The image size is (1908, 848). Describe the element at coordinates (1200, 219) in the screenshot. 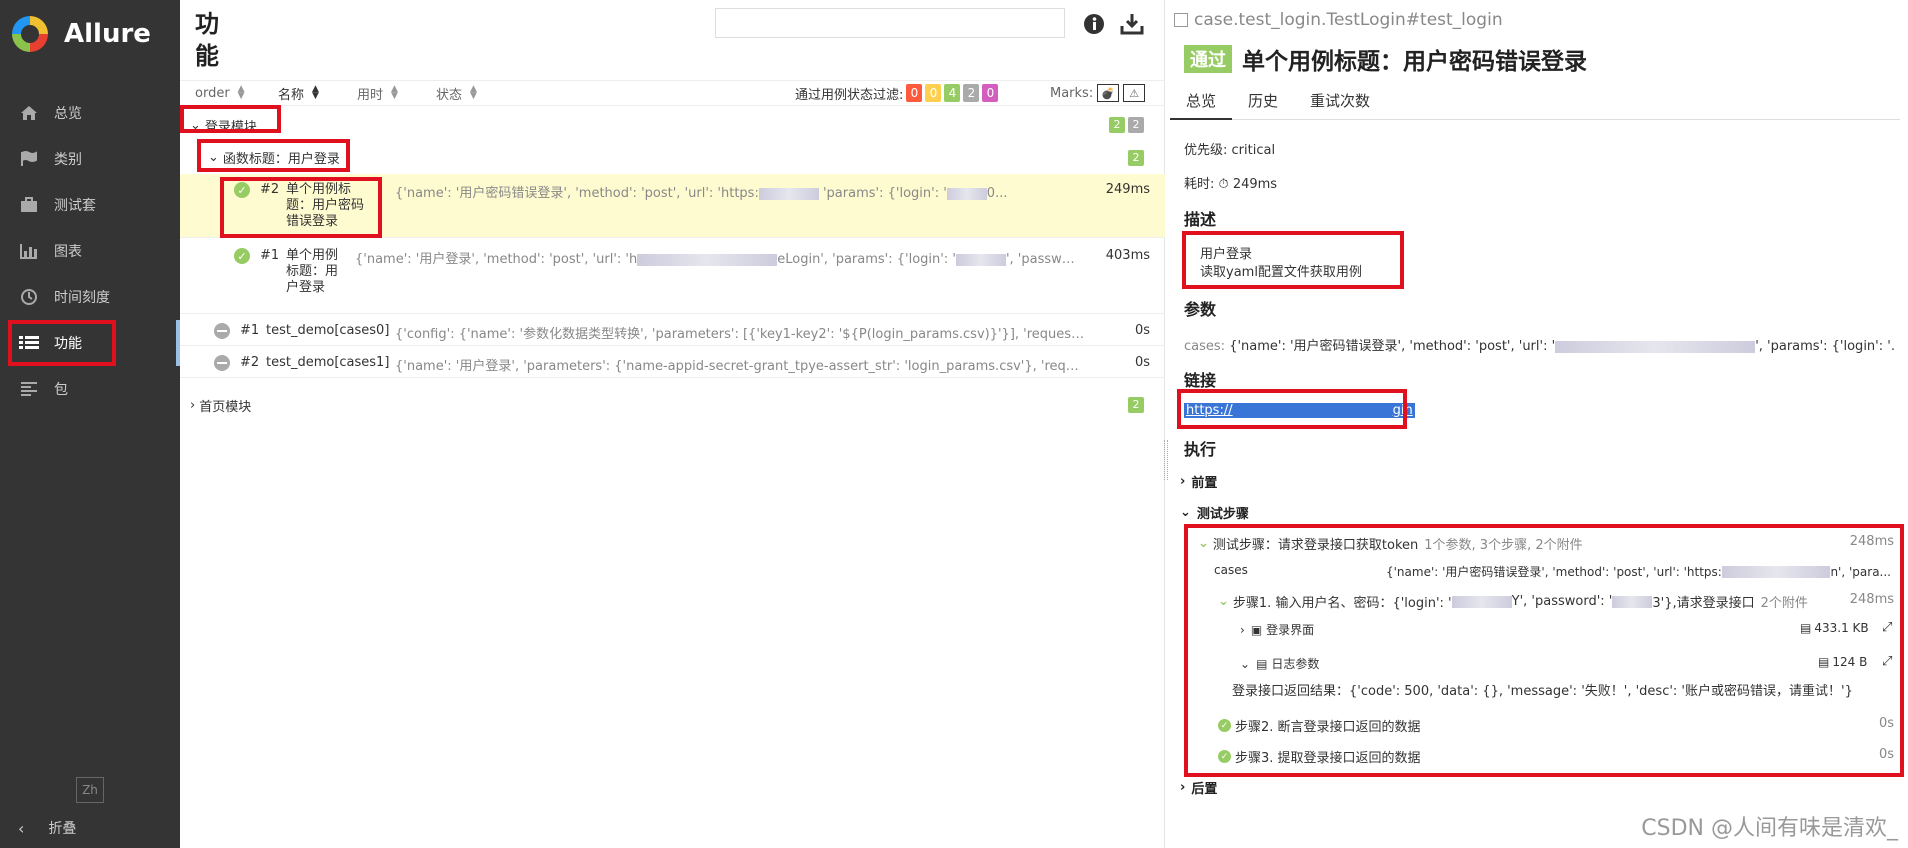

I see `description-heading: 描述` at that location.